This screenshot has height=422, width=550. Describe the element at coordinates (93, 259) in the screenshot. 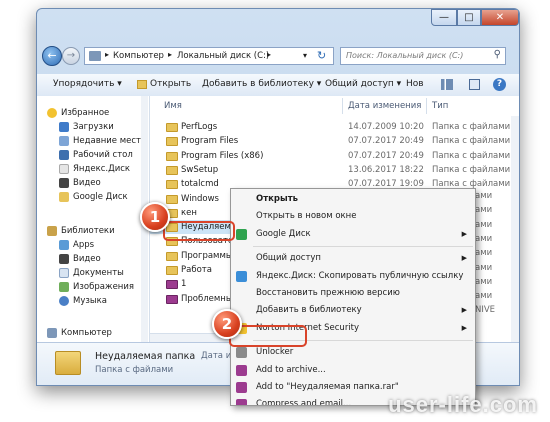

I see `nav-item-lib-video: Видео` at that location.